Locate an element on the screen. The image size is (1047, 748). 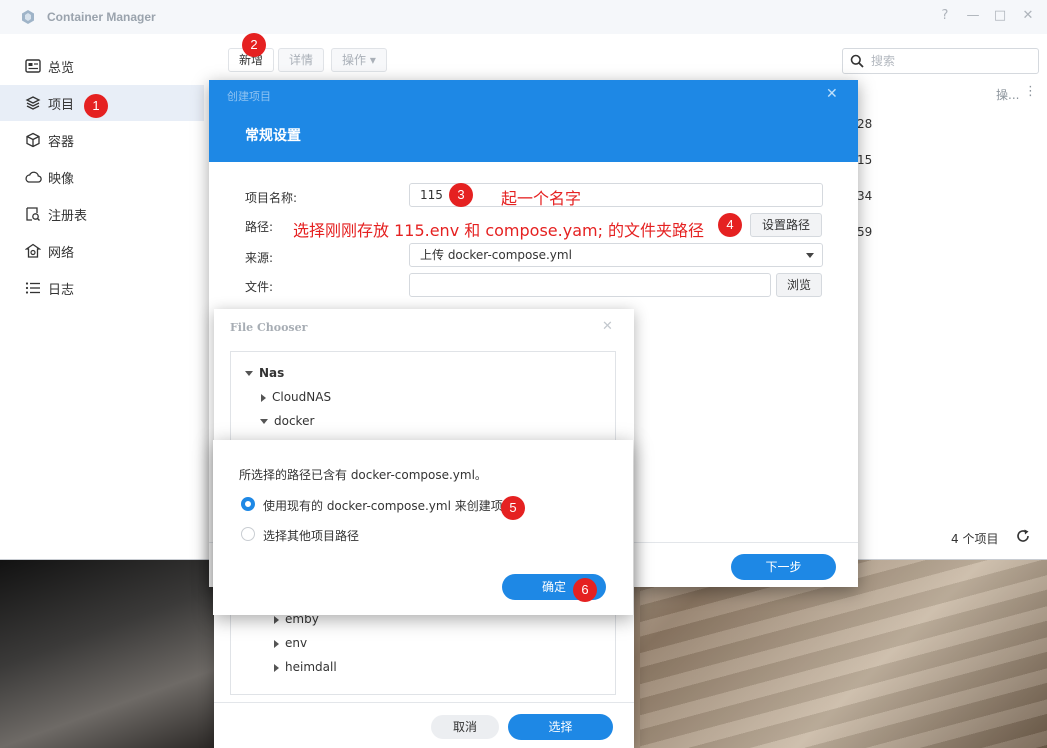
select-button: 选择 is located at coordinates (560, 727).